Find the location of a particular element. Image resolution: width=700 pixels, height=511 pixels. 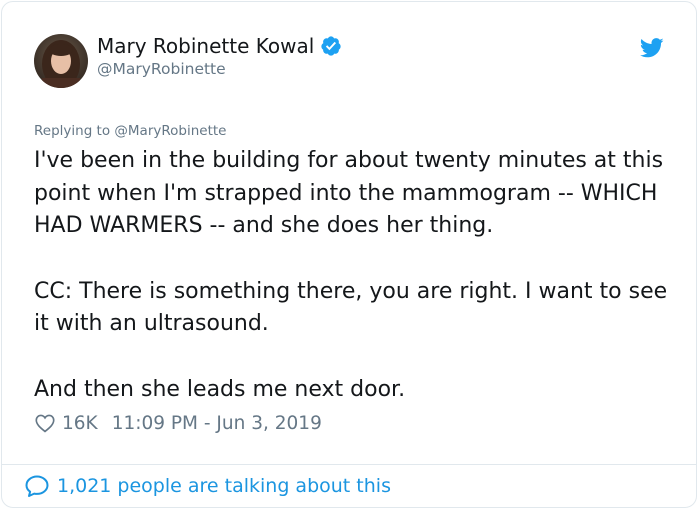

speech-bubble-icon is located at coordinates (37, 486).